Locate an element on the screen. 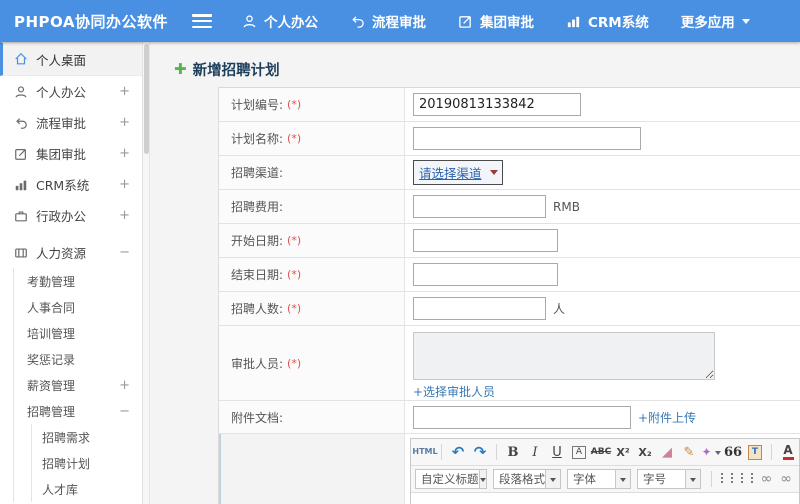 Image resolution: width=800 pixels, height=504 pixels. sidebar-item-personal-desktop: 个人桌面 is located at coordinates (71, 59).